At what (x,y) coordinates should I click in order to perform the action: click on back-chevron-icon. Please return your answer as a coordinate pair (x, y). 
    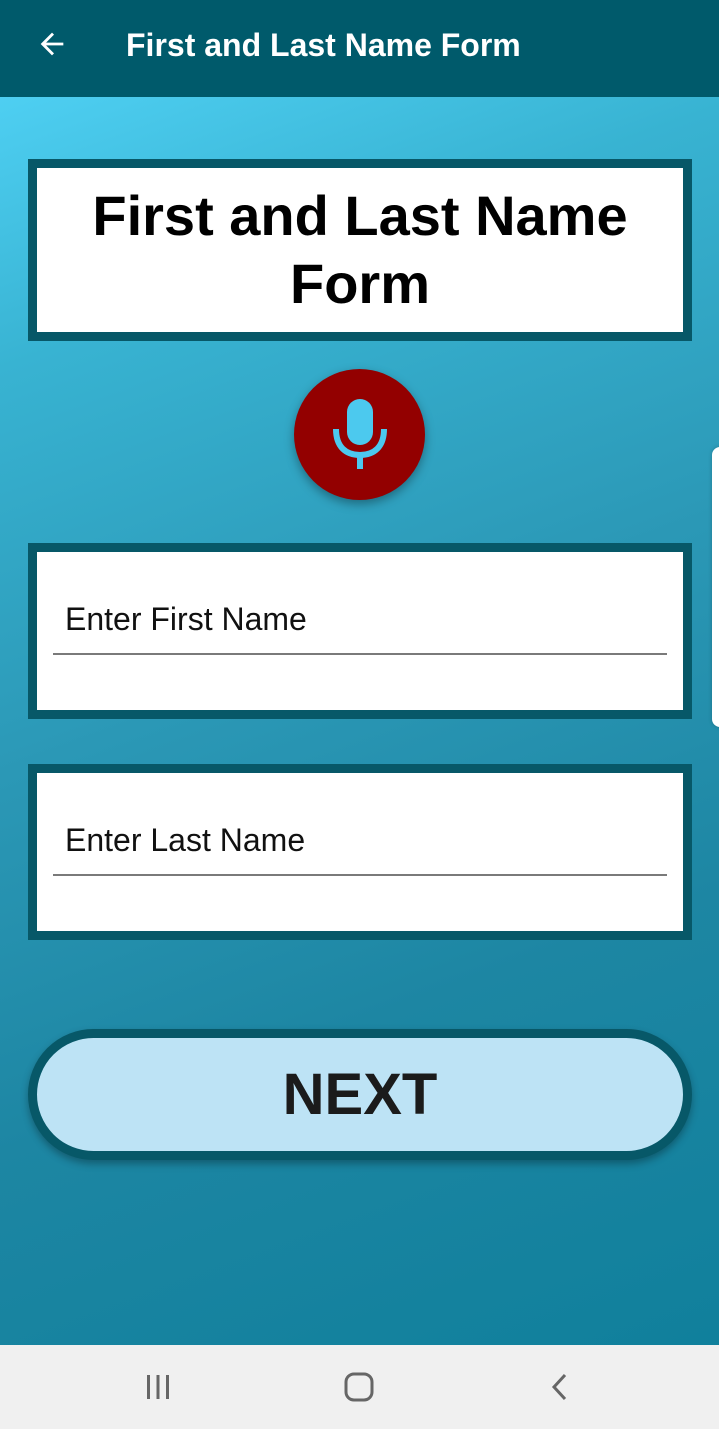
    Looking at the image, I should click on (559, 1387).